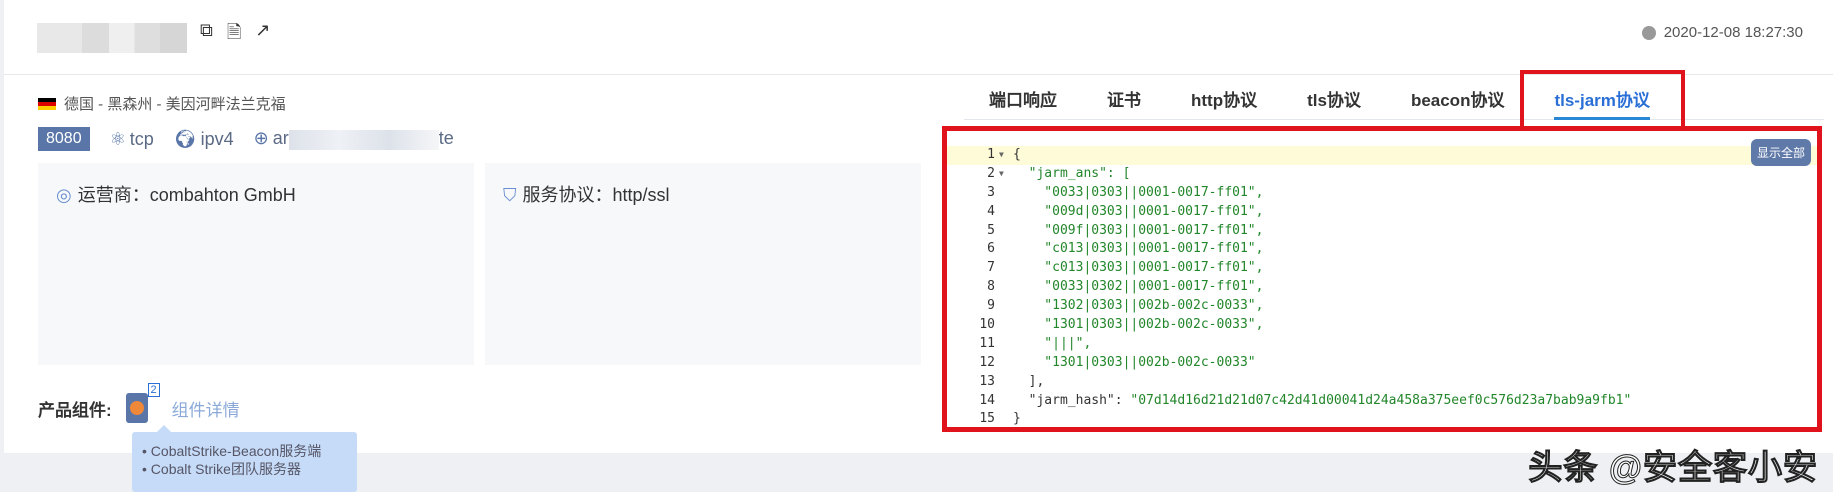 Image resolution: width=1833 pixels, height=492 pixels. Describe the element at coordinates (596, 195) in the screenshot. I see `service-text: 服务协议：http/ssl` at that location.